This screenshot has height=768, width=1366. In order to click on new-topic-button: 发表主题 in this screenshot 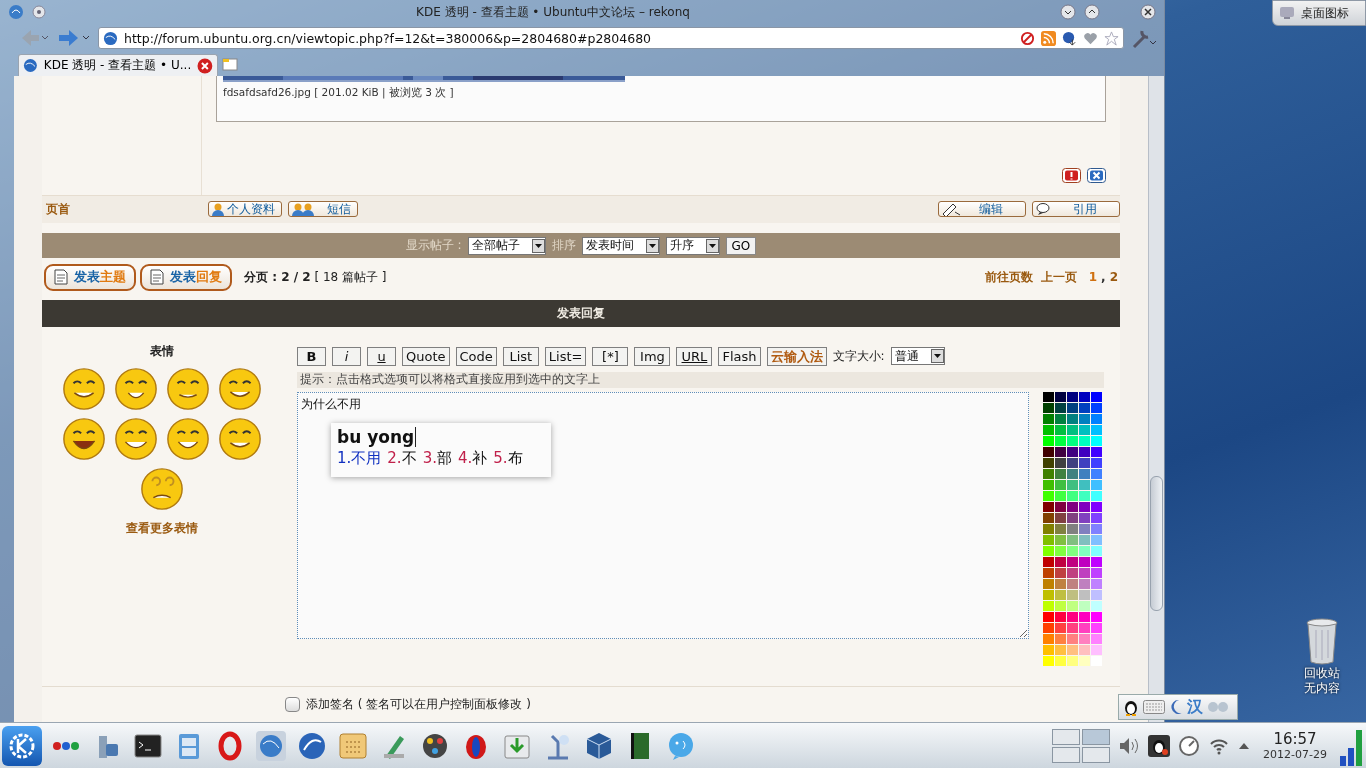, I will do `click(90, 277)`.